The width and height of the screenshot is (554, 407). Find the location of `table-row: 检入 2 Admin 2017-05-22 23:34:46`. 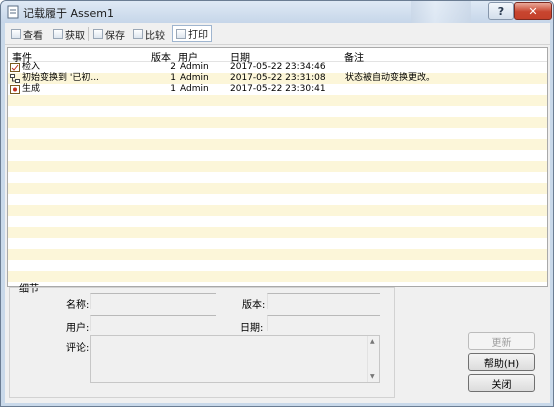

table-row: 检入 2 Admin 2017-05-22 23:34:46 is located at coordinates (277, 67).